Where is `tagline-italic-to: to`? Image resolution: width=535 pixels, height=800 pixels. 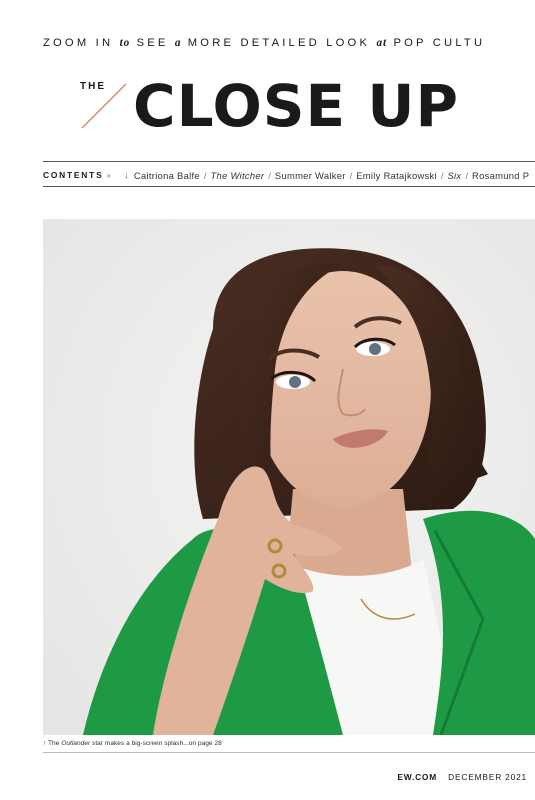 tagline-italic-to: to is located at coordinates (125, 43).